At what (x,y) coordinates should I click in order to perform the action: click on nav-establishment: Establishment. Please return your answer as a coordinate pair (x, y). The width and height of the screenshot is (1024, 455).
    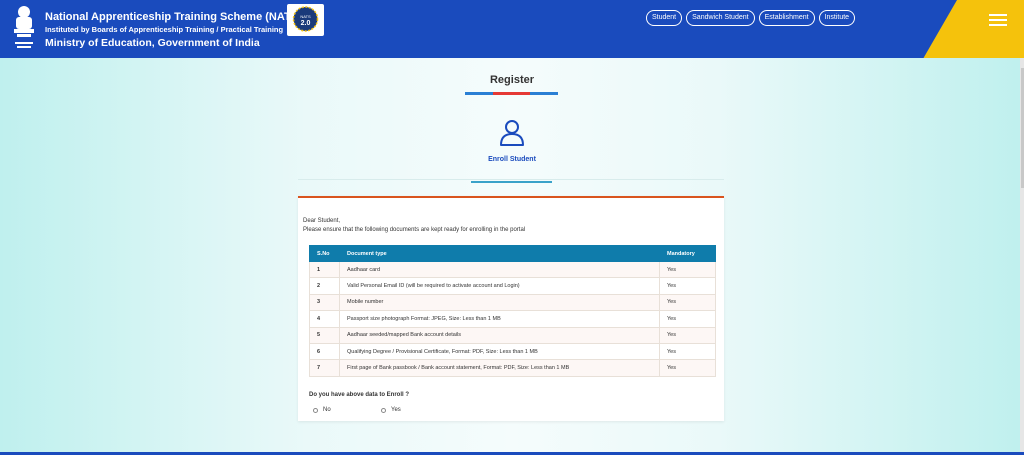
    Looking at the image, I should click on (786, 18).